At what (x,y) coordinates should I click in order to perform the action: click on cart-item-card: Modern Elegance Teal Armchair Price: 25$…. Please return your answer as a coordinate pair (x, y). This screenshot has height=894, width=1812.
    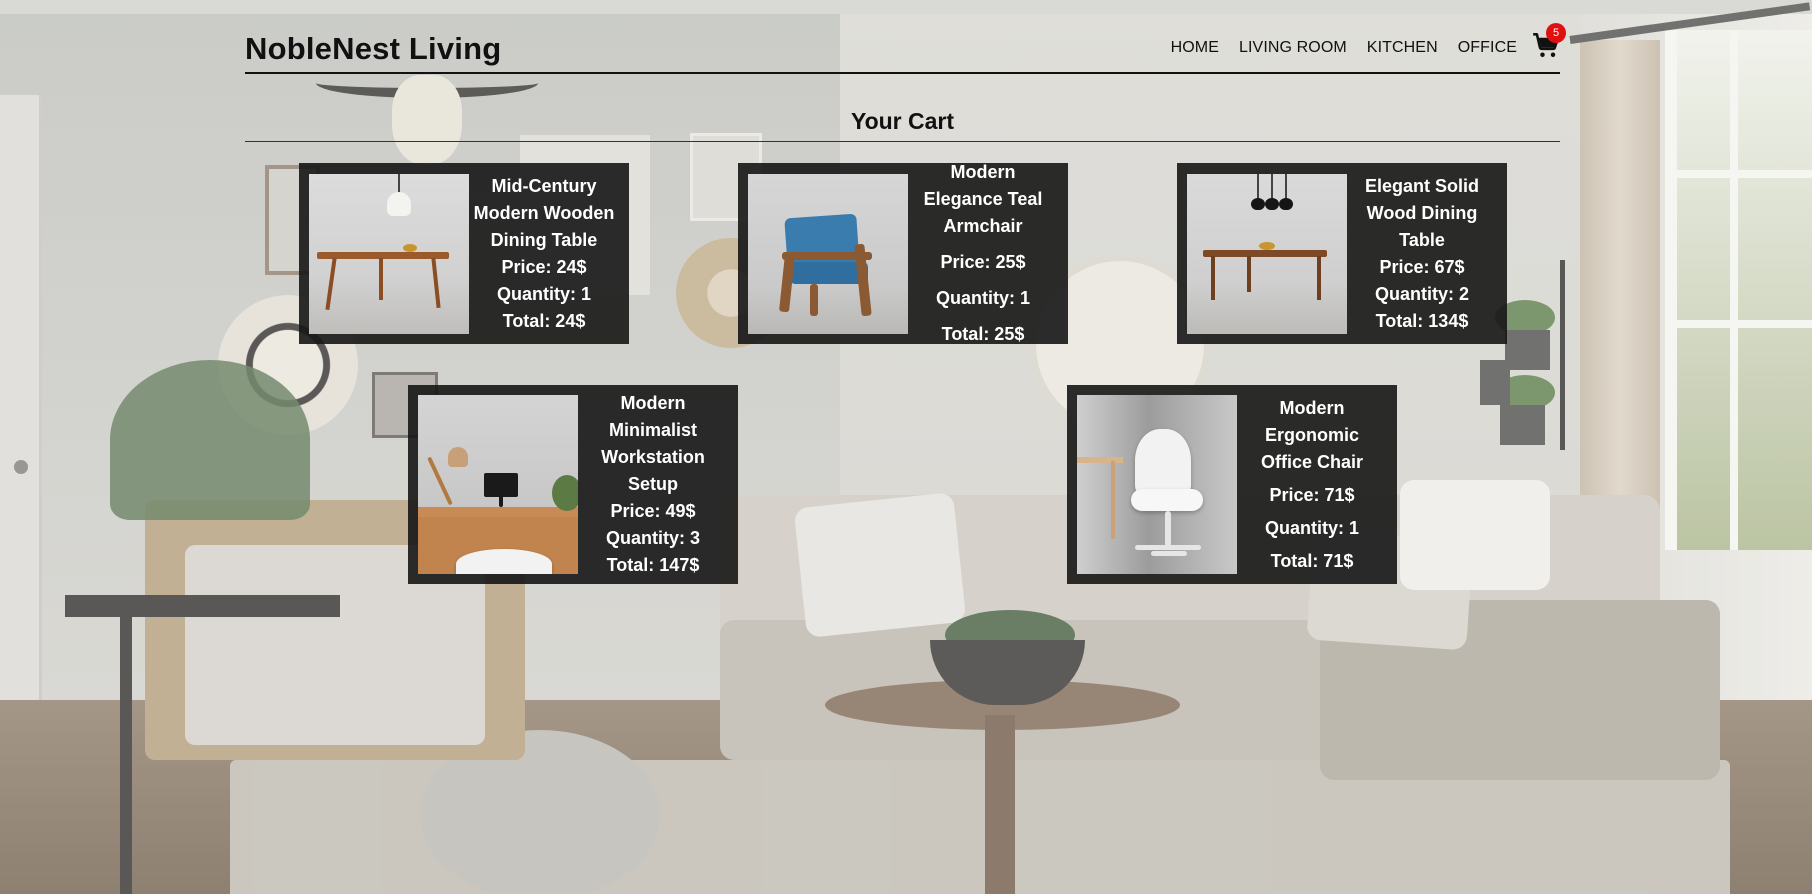
    Looking at the image, I should click on (903, 253).